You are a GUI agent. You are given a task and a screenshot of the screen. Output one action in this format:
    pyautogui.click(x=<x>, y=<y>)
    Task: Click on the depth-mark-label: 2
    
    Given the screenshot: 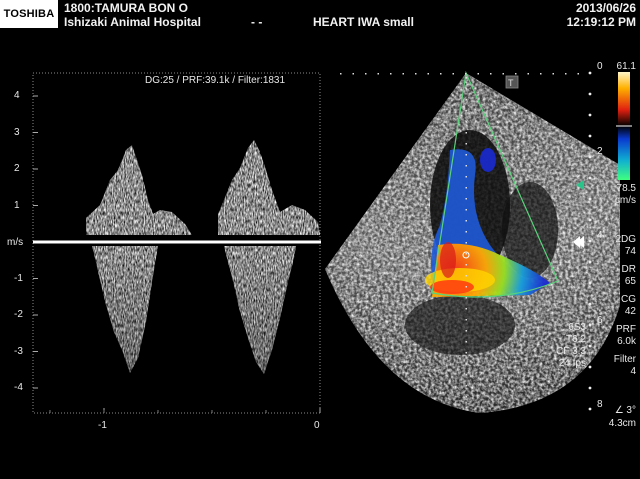 What is the action you would take?
    pyautogui.click(x=600, y=151)
    